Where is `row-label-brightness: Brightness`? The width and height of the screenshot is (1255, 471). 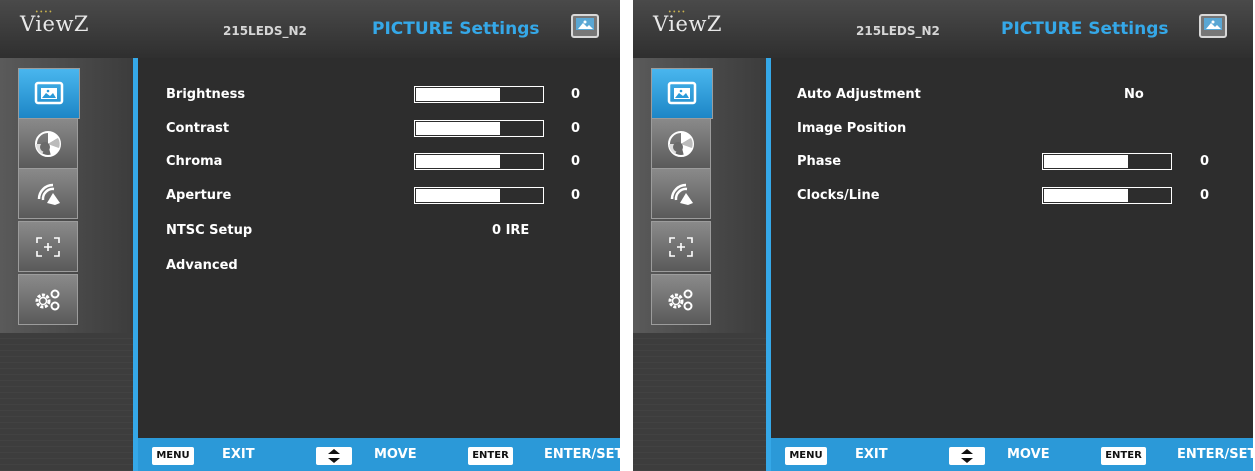 row-label-brightness: Brightness is located at coordinates (205, 94).